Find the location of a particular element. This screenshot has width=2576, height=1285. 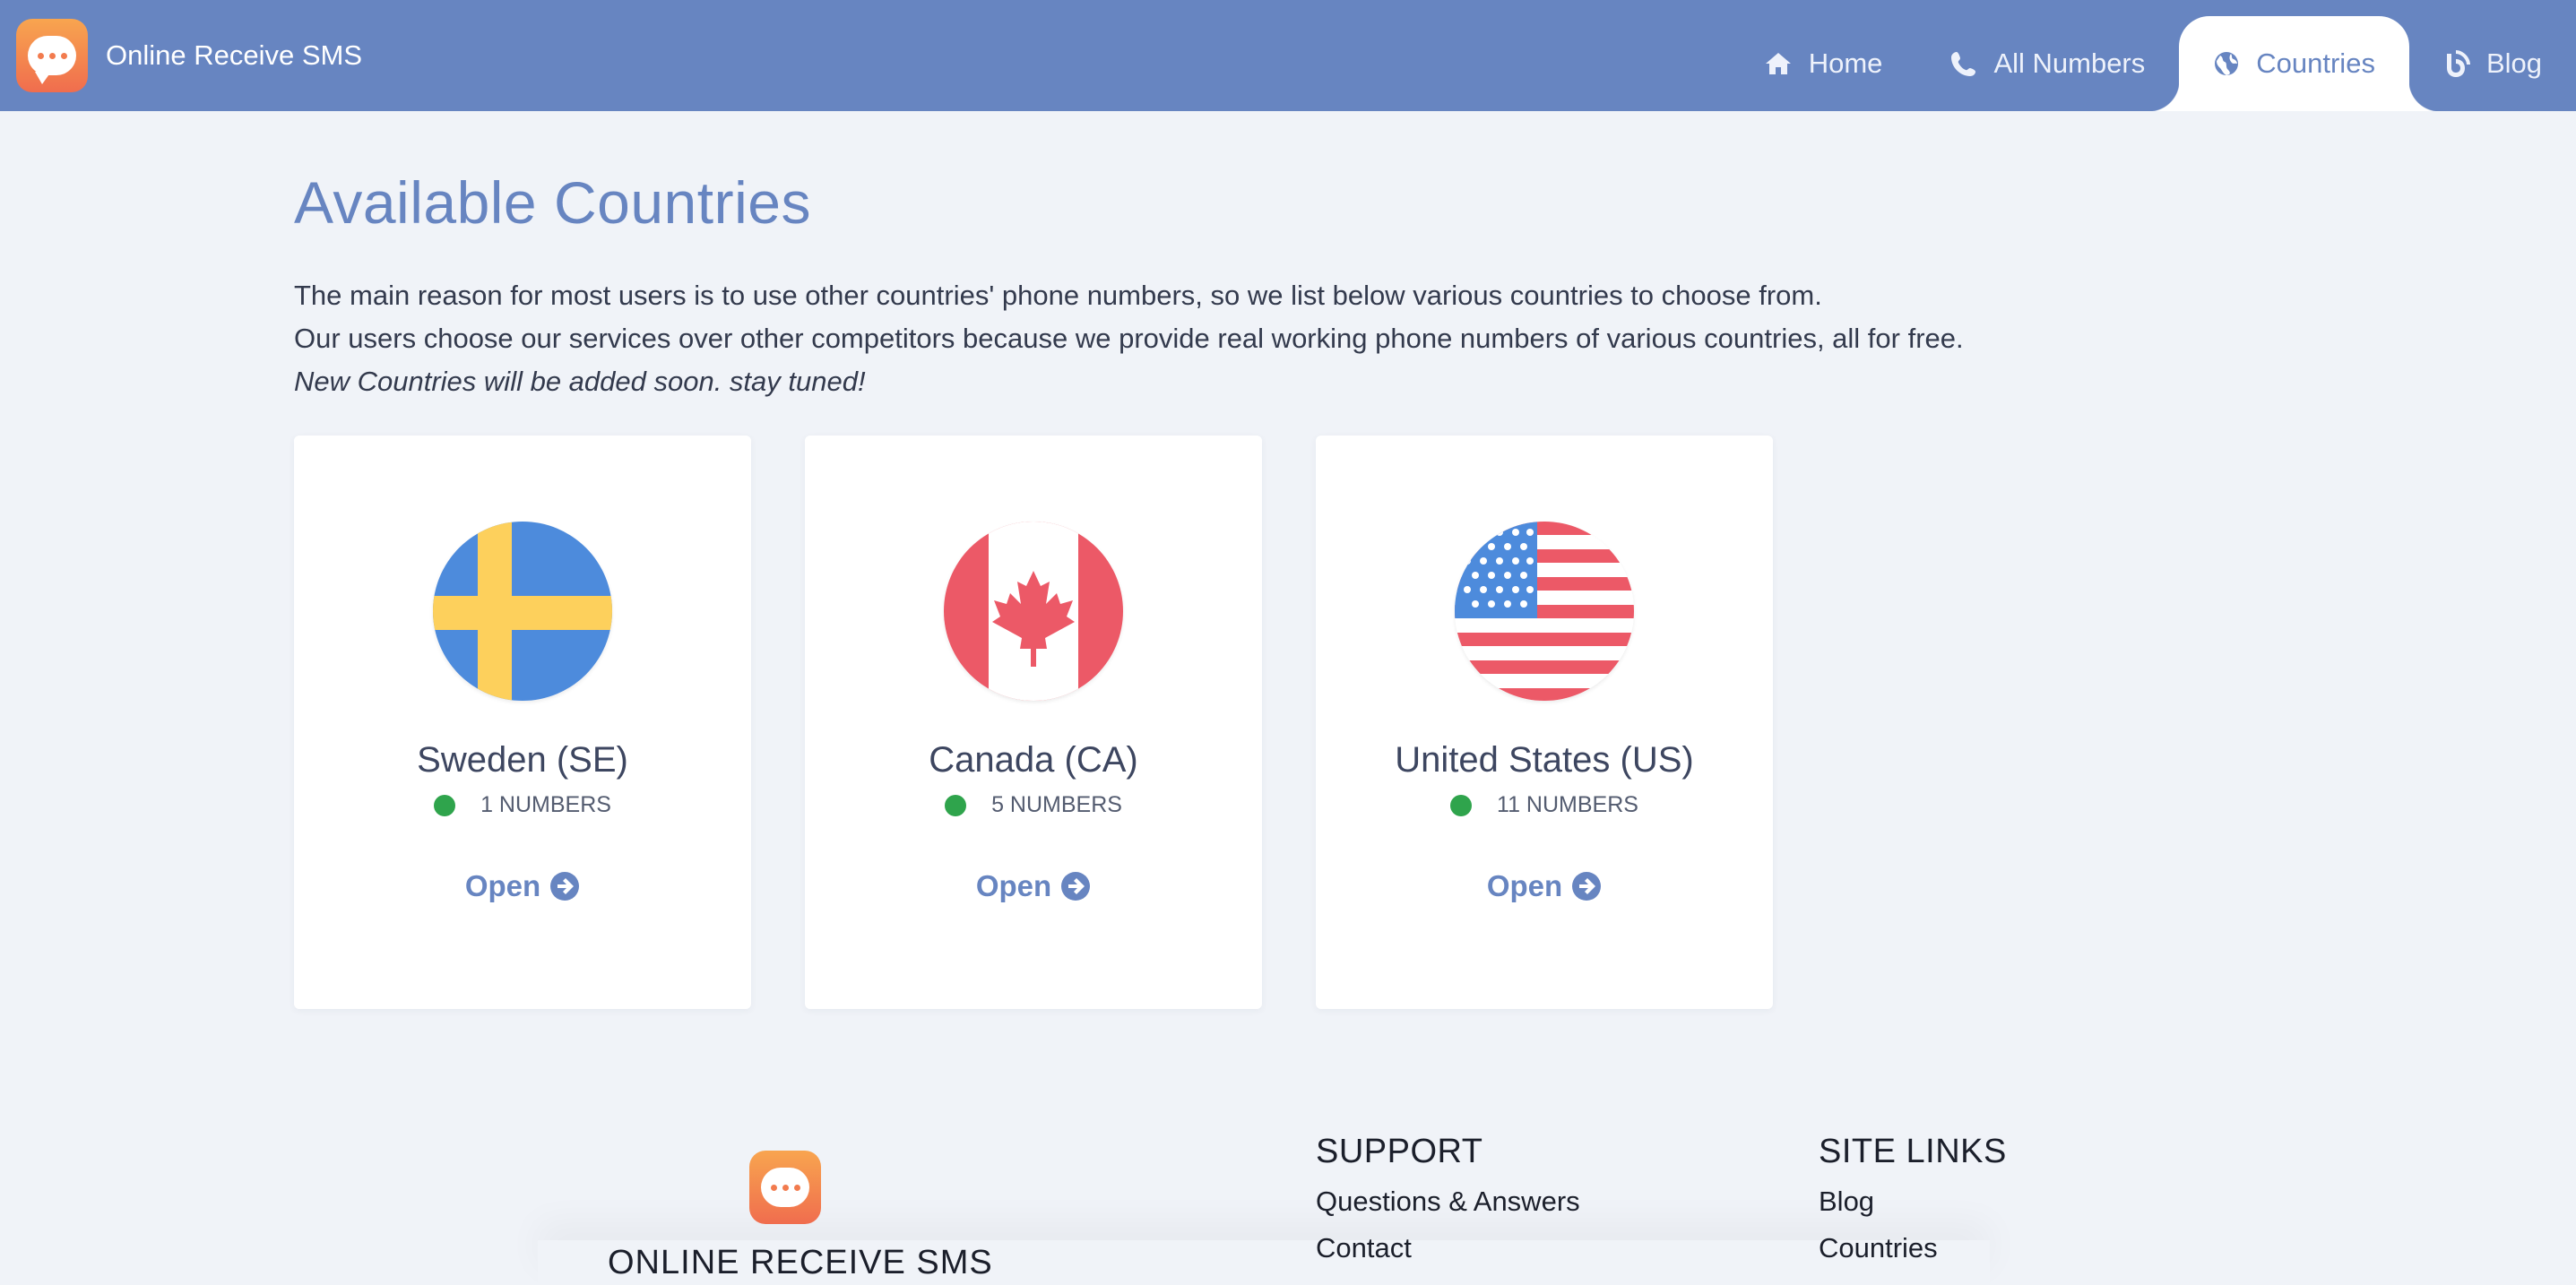

numbers-count: 5 NUMBERS is located at coordinates (1033, 805).